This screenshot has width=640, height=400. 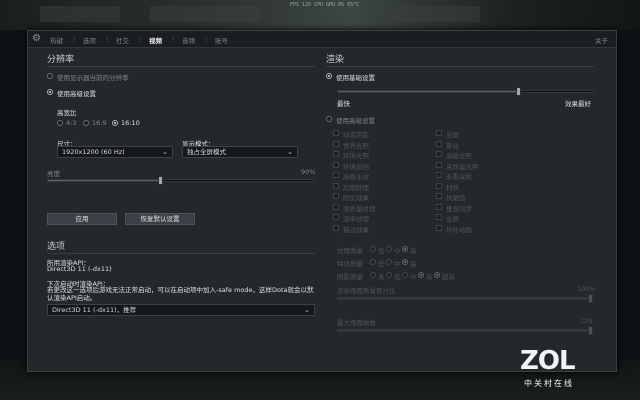 What do you see at coordinates (71, 123) in the screenshot?
I see `aspect-4-3-label: 4:3` at bounding box center [71, 123].